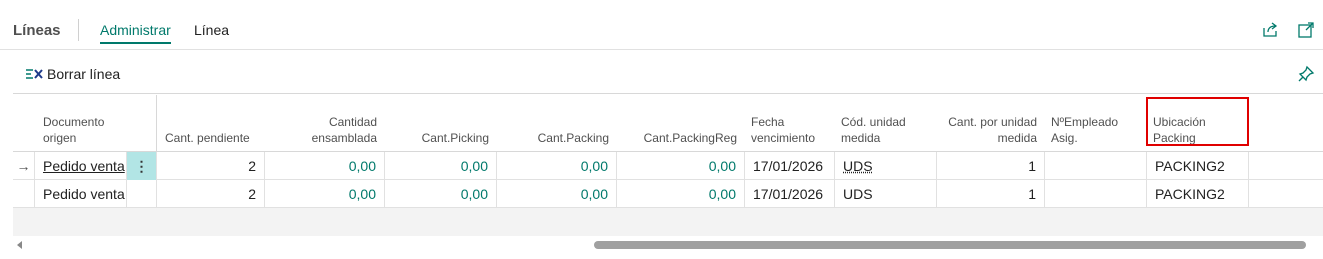 This screenshot has height=259, width=1323. I want to click on scrollbar-thumb, so click(950, 245).